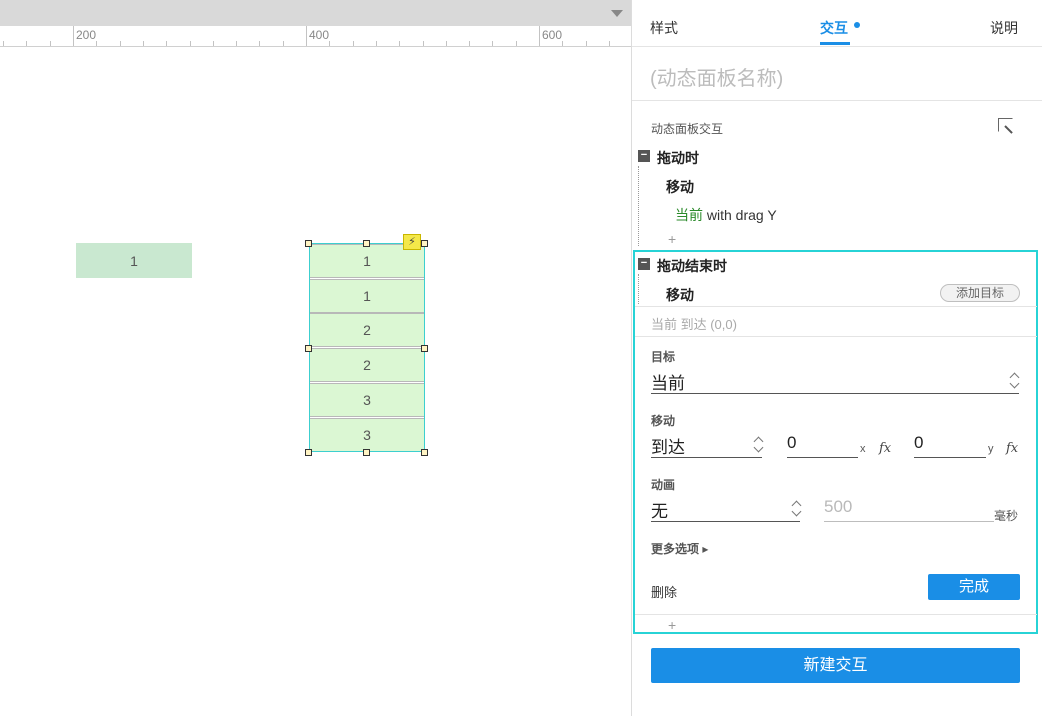 The height and width of the screenshot is (716, 1042). What do you see at coordinates (1005, 125) in the screenshot?
I see `pick-target-icon` at bounding box center [1005, 125].